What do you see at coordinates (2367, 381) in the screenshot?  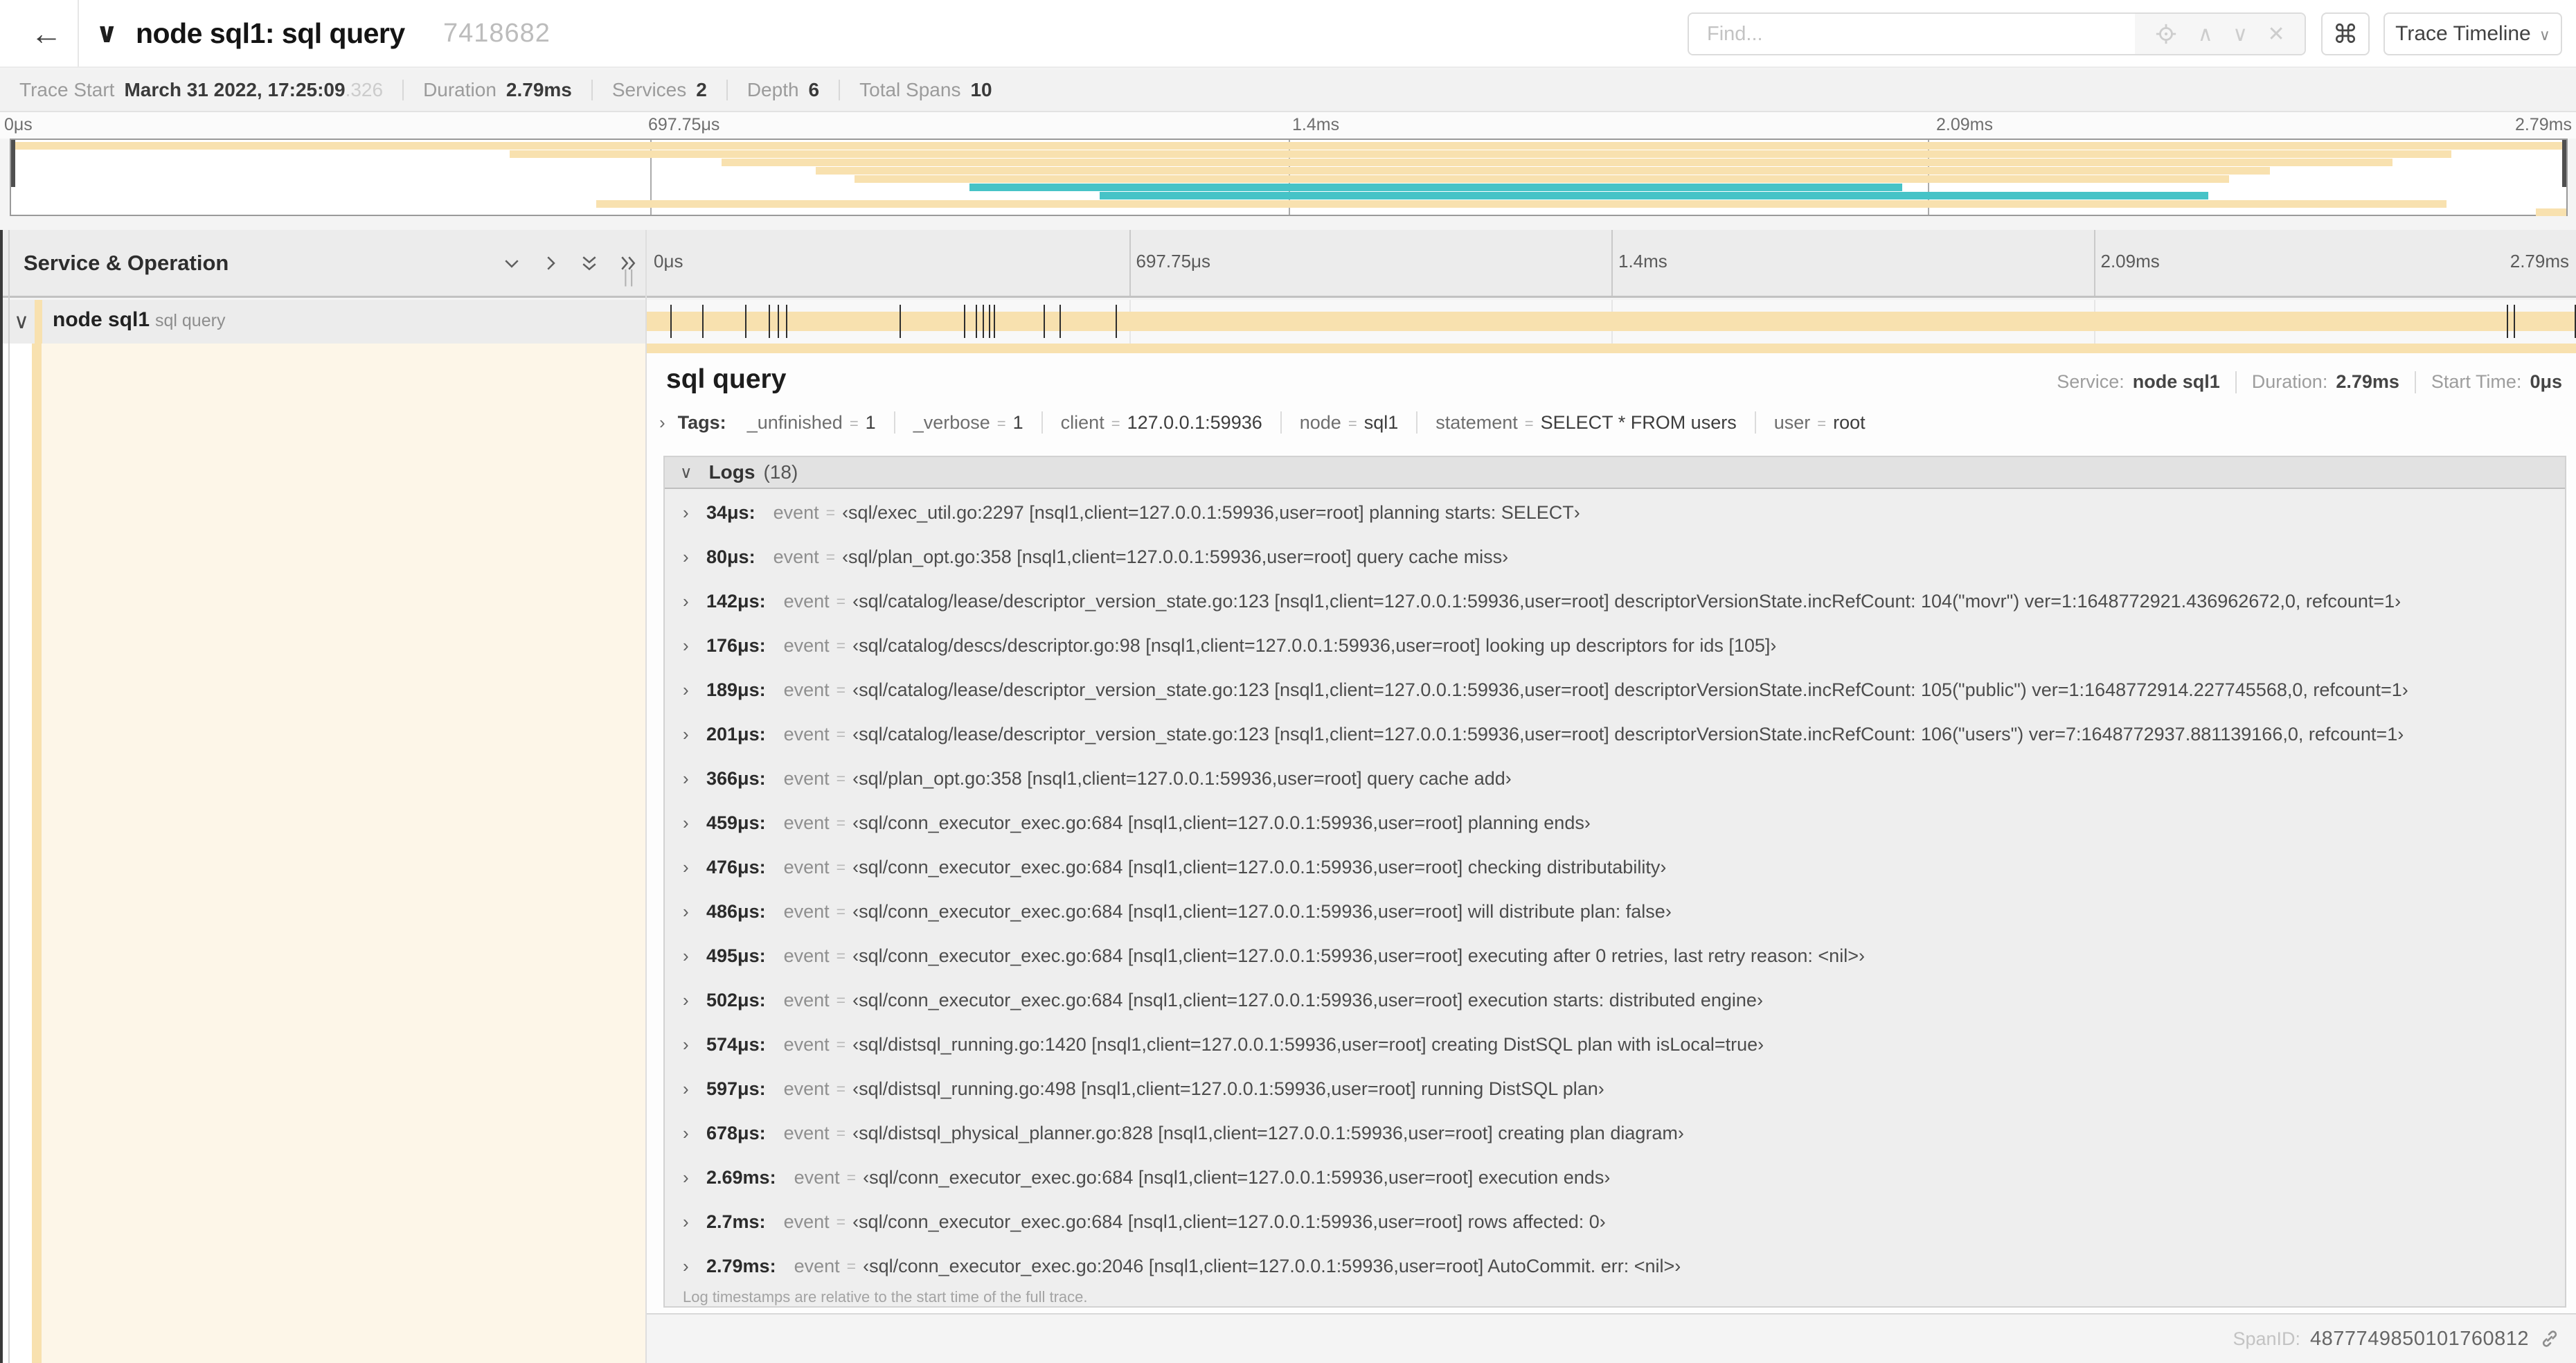 I see `meta-value: 2.79ms` at bounding box center [2367, 381].